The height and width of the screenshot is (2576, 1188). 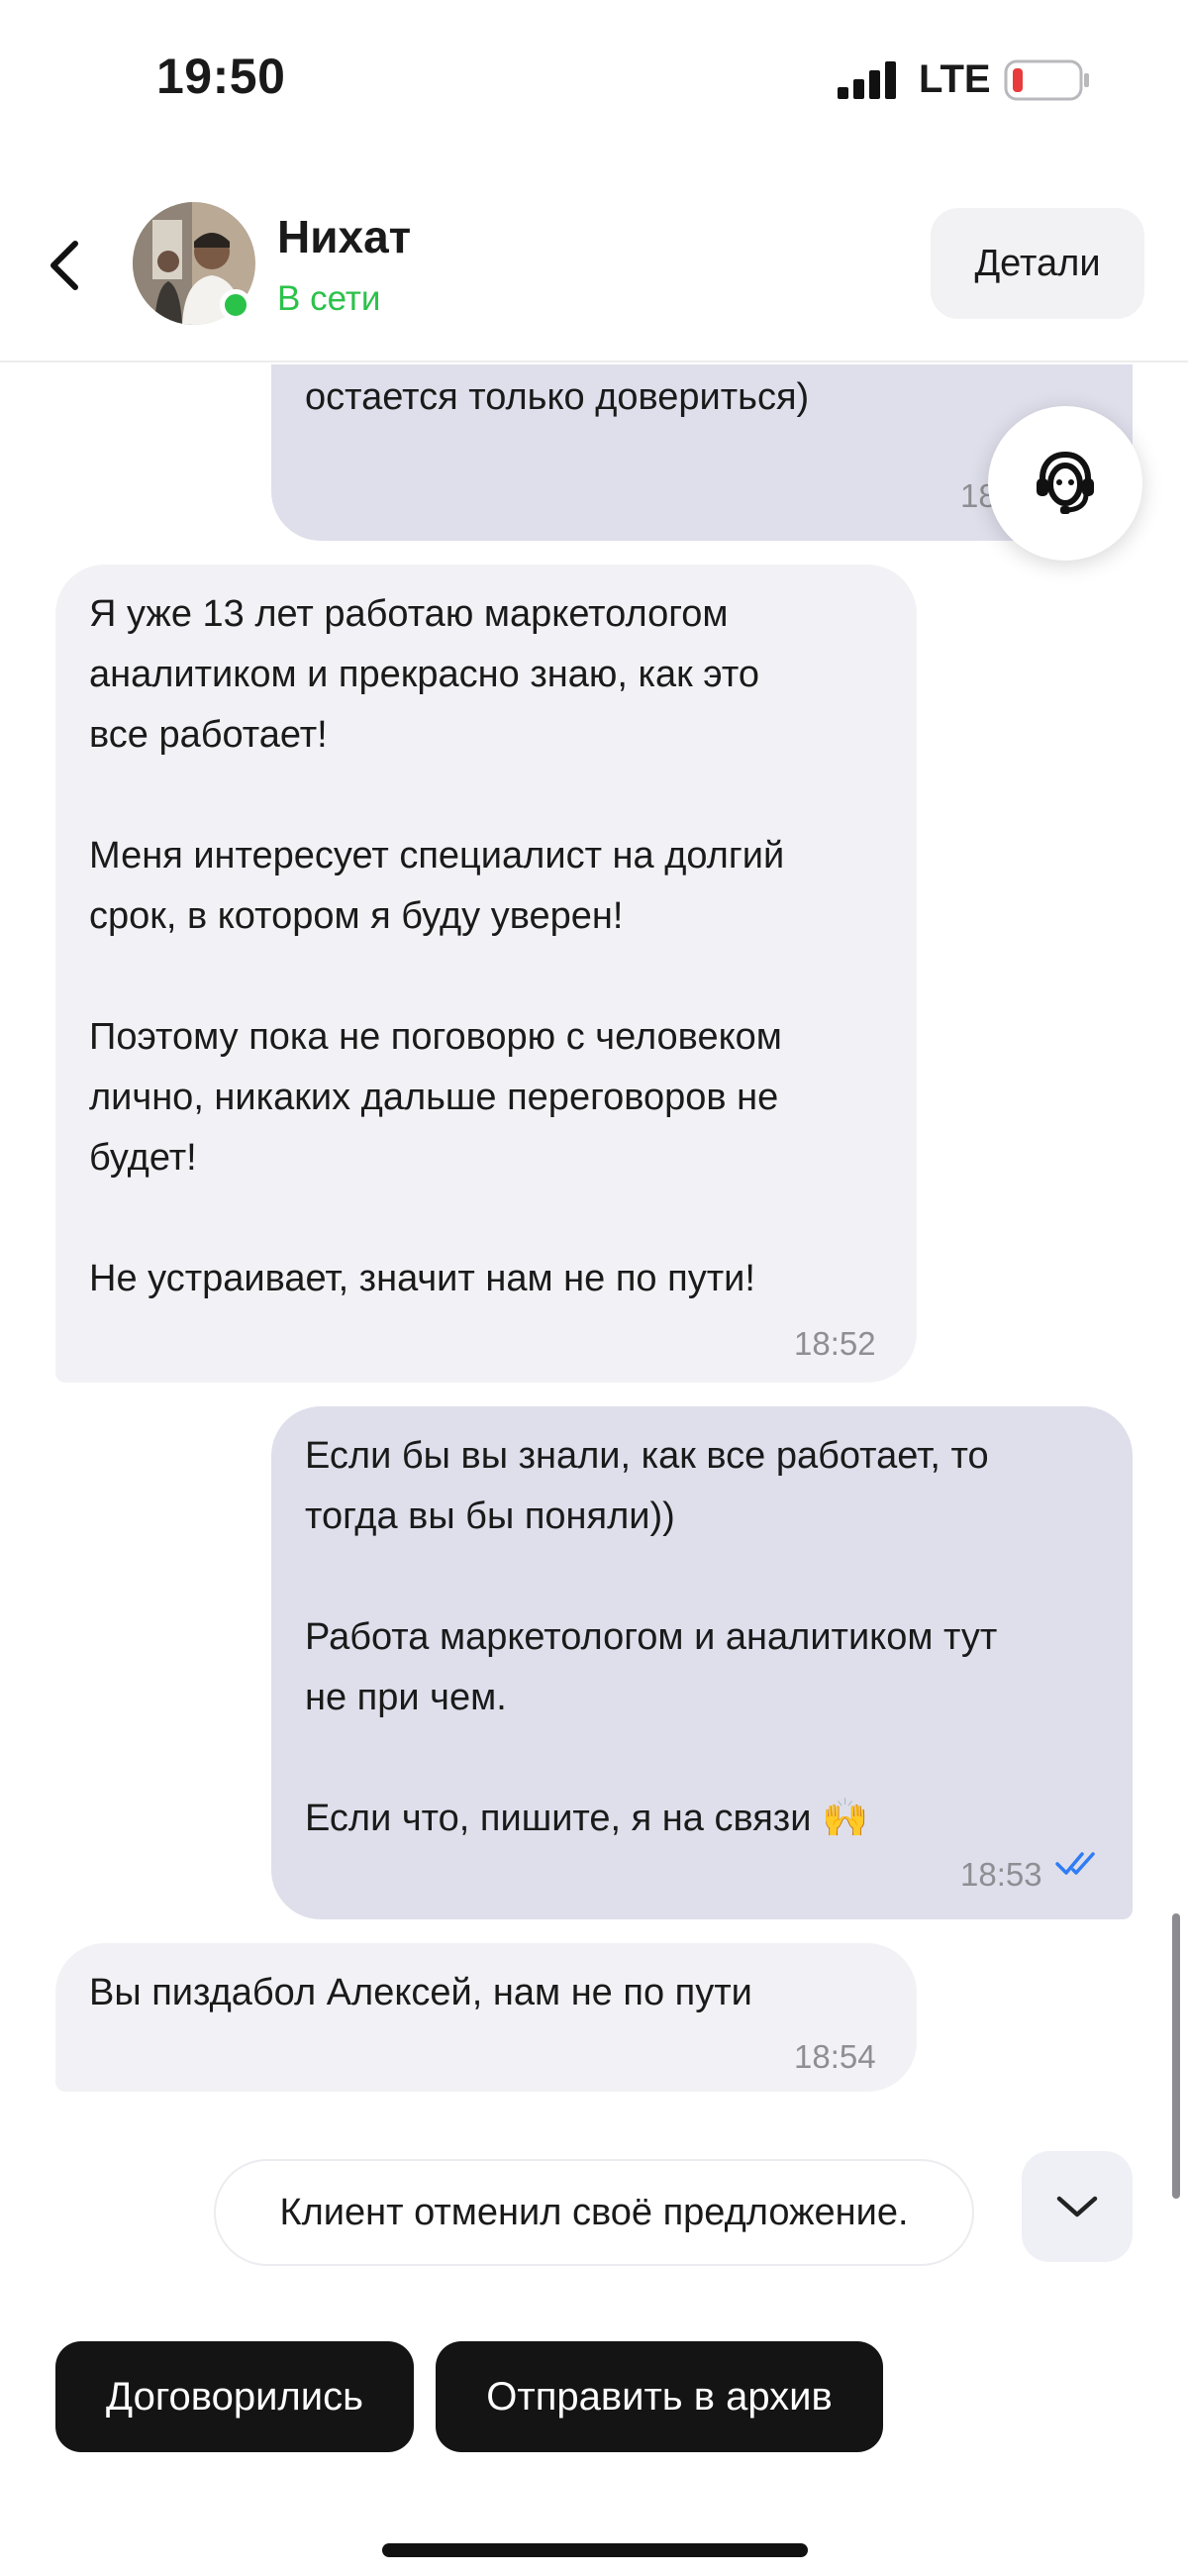 What do you see at coordinates (221, 76) in the screenshot?
I see `status-time: 19:50` at bounding box center [221, 76].